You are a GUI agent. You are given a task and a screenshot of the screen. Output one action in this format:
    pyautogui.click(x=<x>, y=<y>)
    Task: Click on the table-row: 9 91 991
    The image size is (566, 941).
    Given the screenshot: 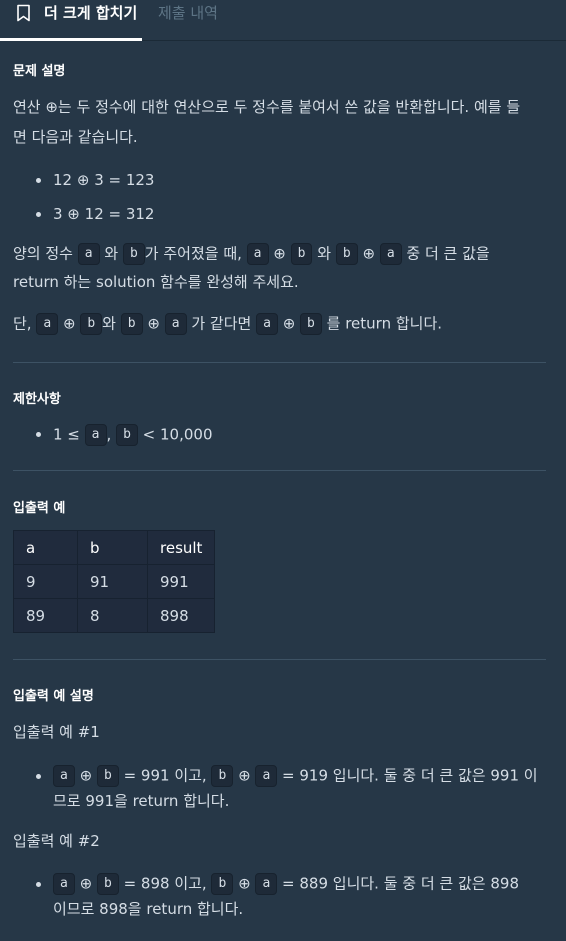 What is the action you would take?
    pyautogui.click(x=114, y=581)
    